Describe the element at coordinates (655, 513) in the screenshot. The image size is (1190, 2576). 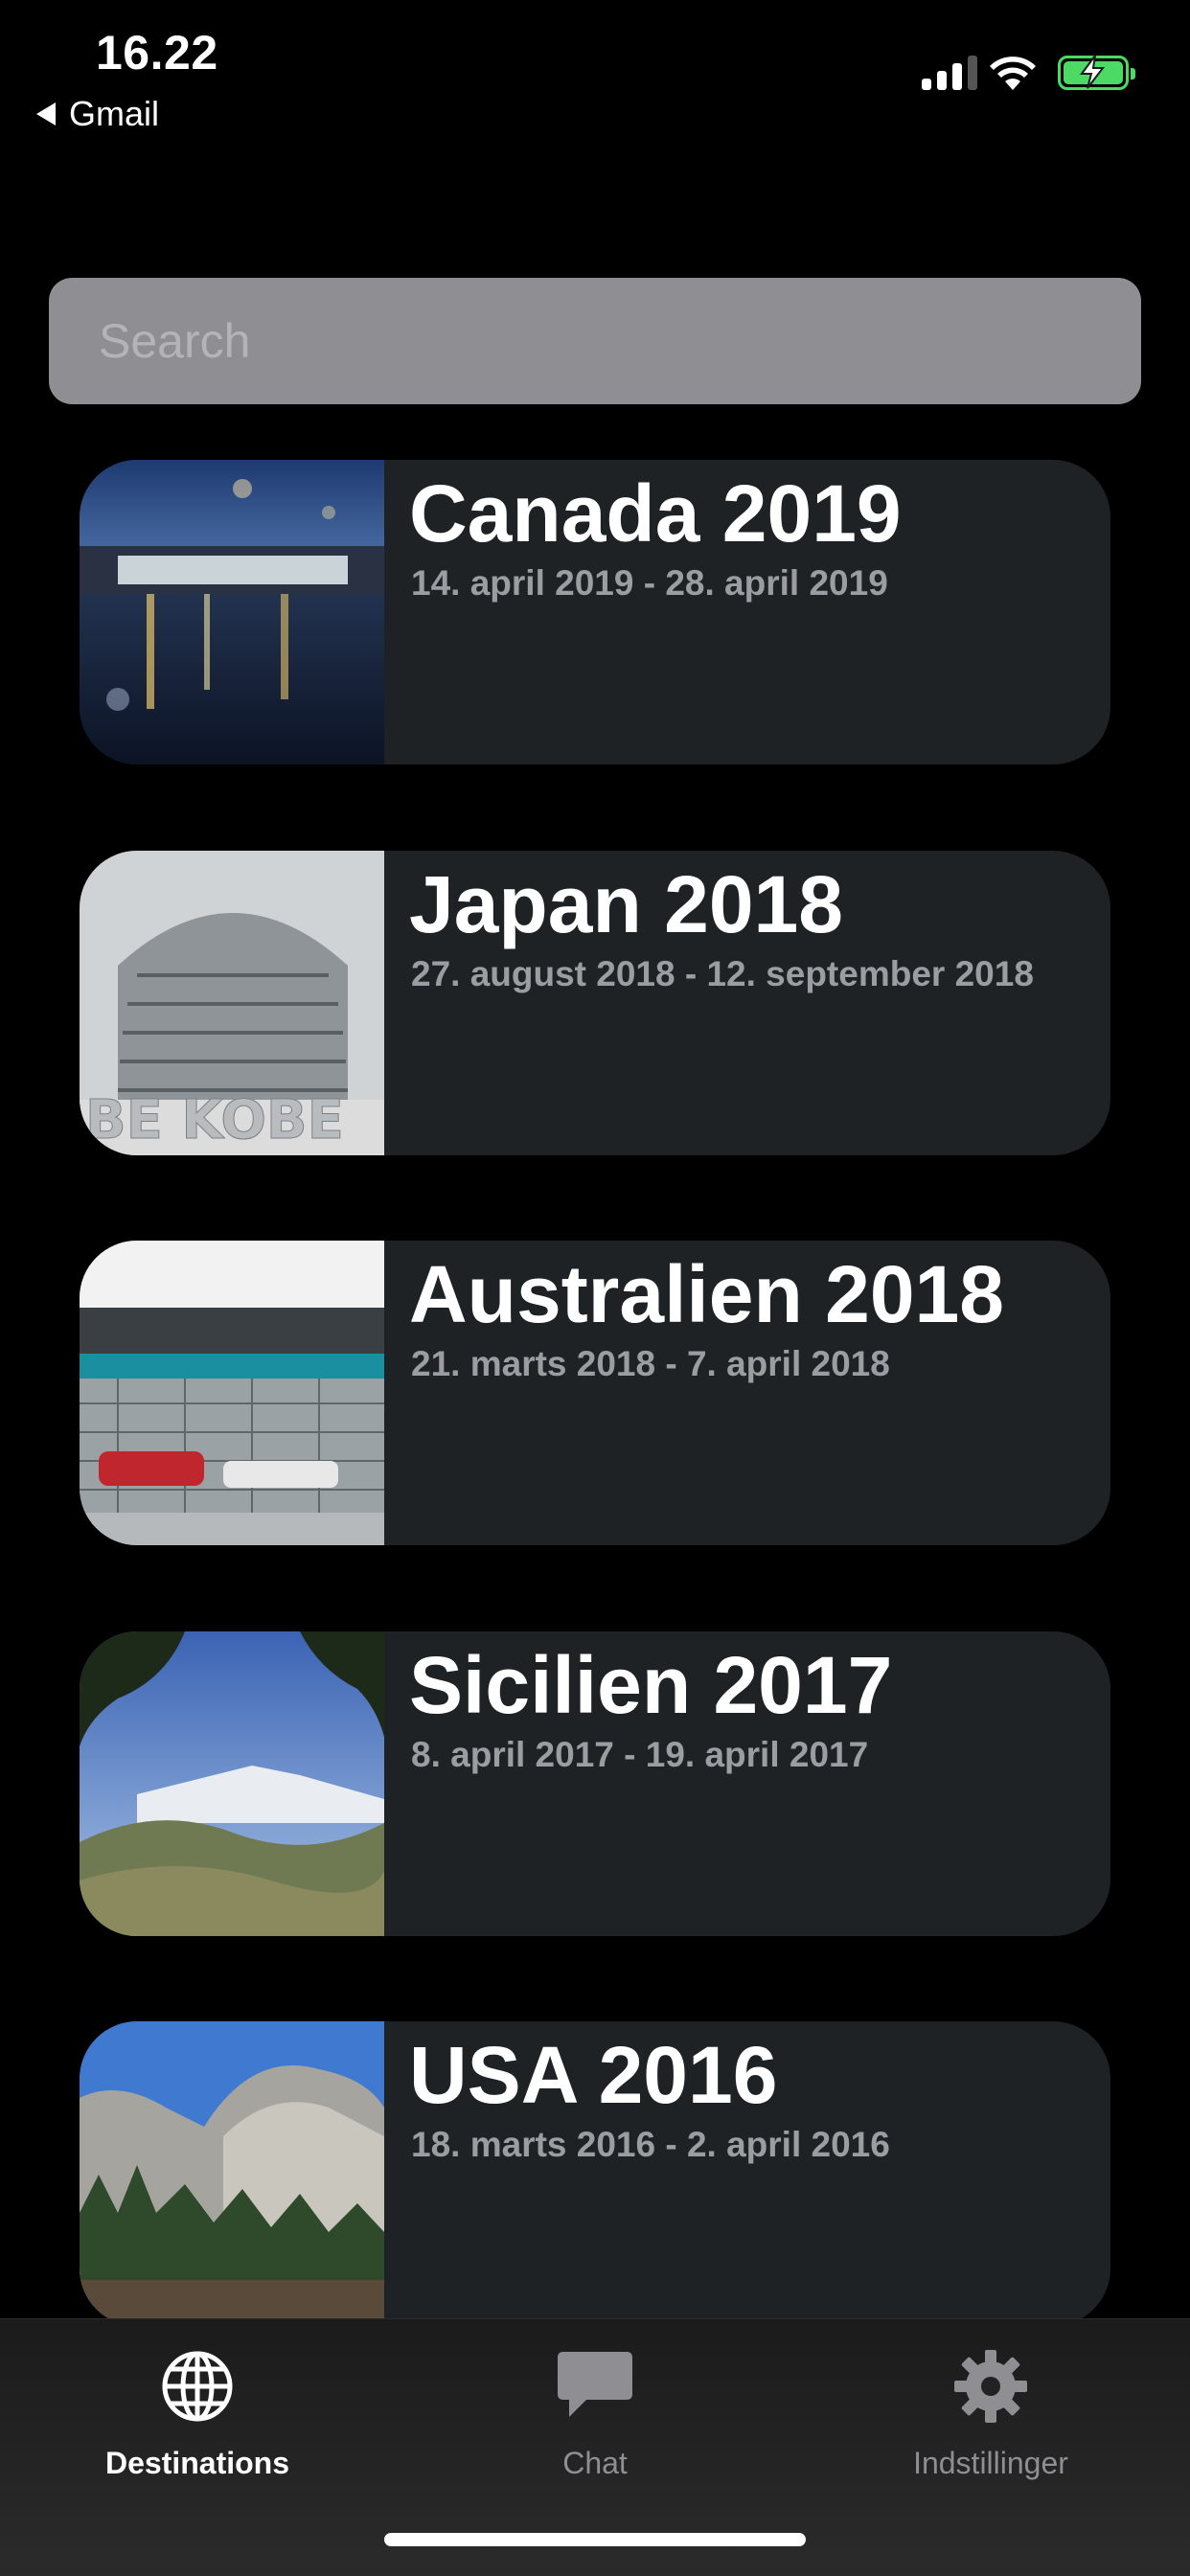
I see `trip-title: Canada 2019` at that location.